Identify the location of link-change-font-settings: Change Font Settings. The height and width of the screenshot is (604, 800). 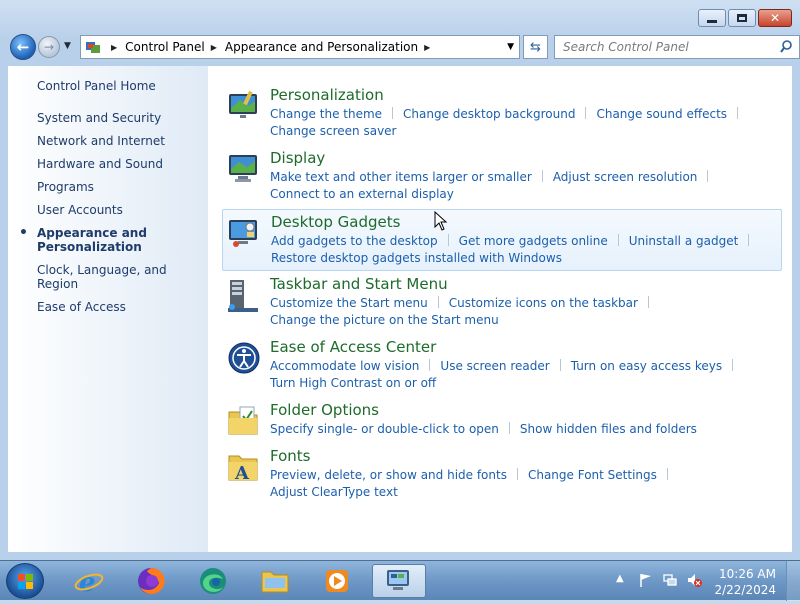
(592, 475).